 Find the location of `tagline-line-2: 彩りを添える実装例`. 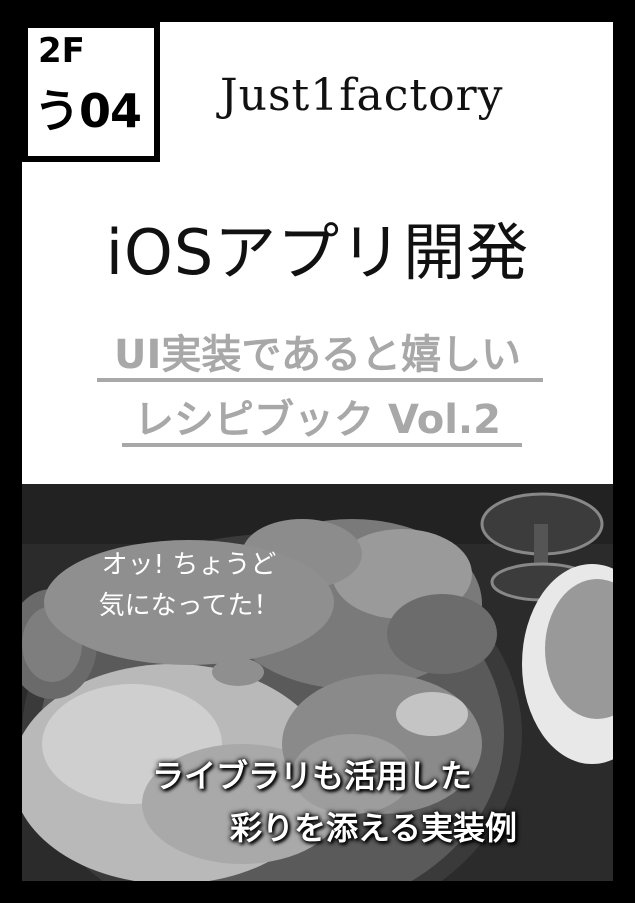

tagline-line-2: 彩りを添える実装例 is located at coordinates (374, 828).